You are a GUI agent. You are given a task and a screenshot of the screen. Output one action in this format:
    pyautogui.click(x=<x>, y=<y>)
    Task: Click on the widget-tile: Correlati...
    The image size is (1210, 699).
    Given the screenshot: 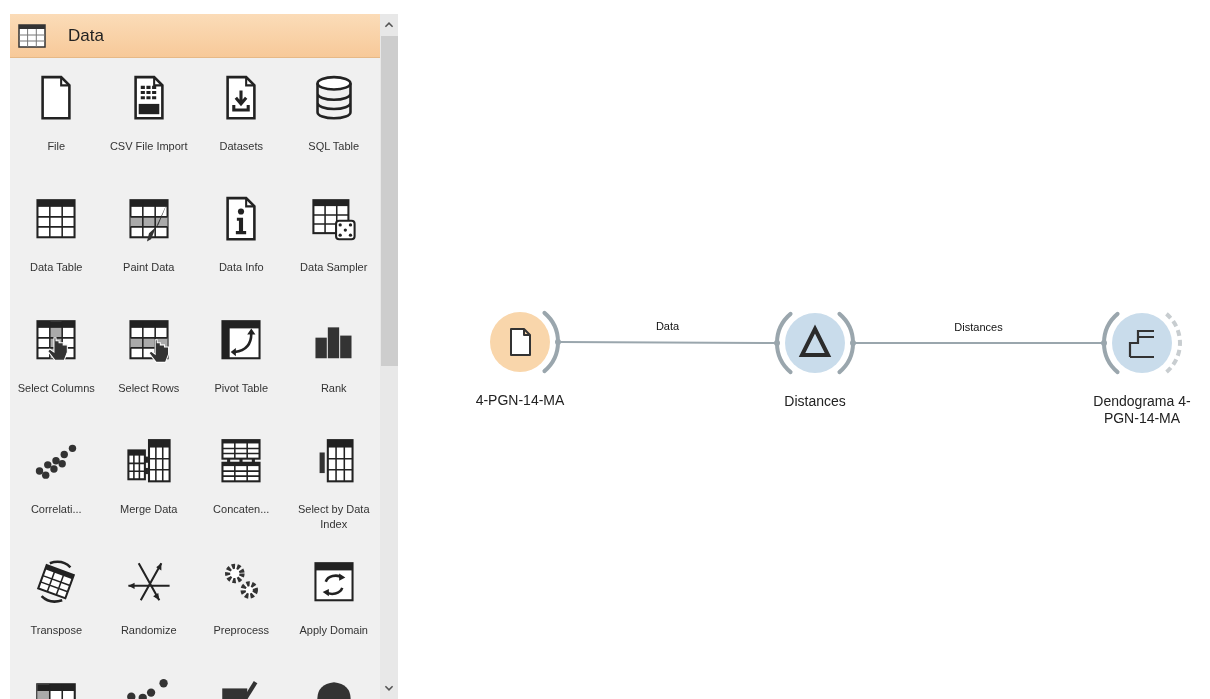 What is the action you would take?
    pyautogui.click(x=56, y=481)
    